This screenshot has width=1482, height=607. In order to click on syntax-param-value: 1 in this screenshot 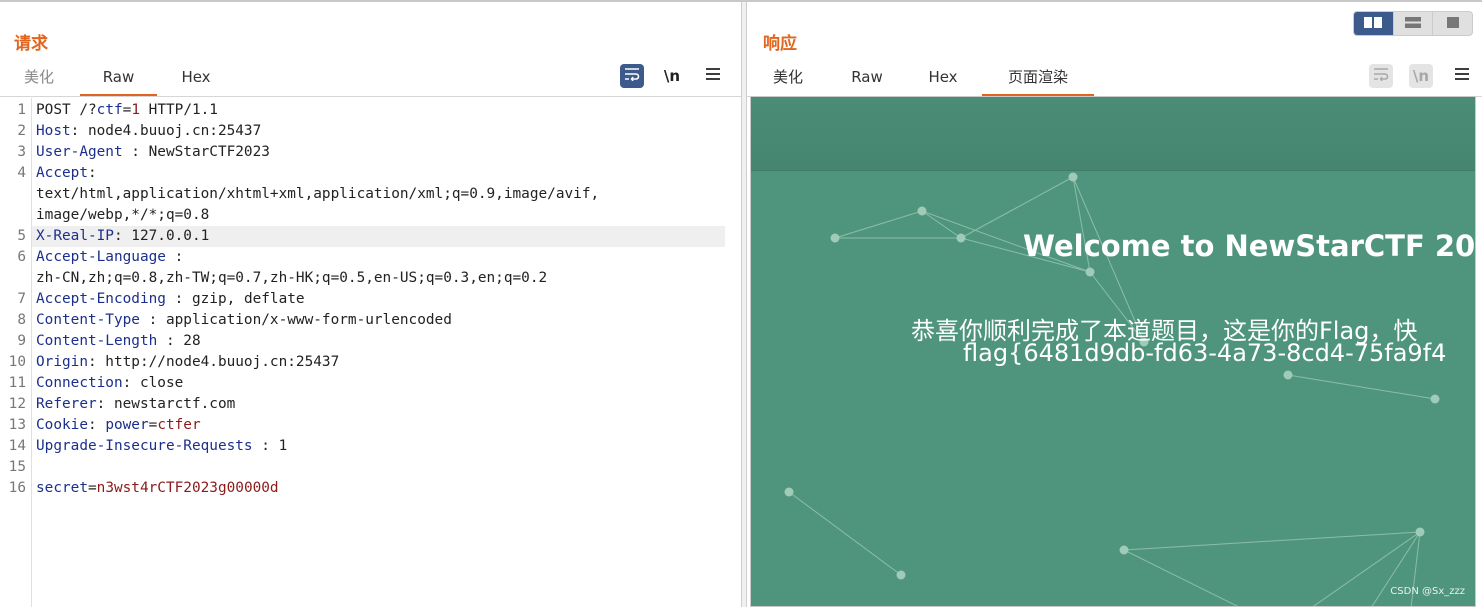, I will do `click(135, 110)`.